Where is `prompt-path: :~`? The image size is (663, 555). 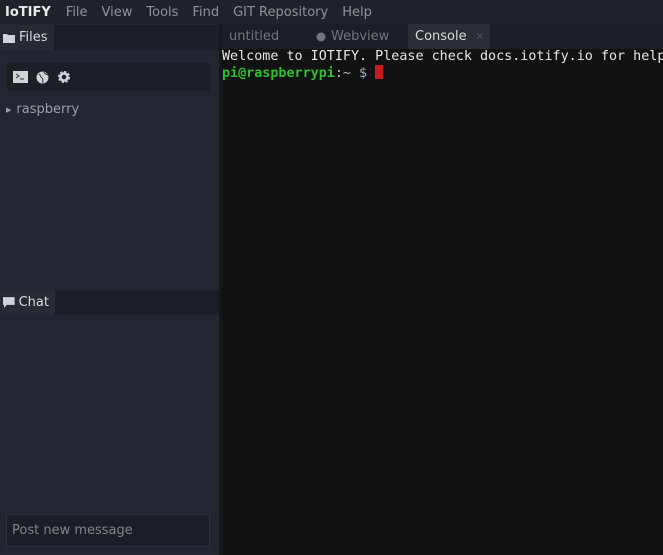 prompt-path: :~ is located at coordinates (342, 73).